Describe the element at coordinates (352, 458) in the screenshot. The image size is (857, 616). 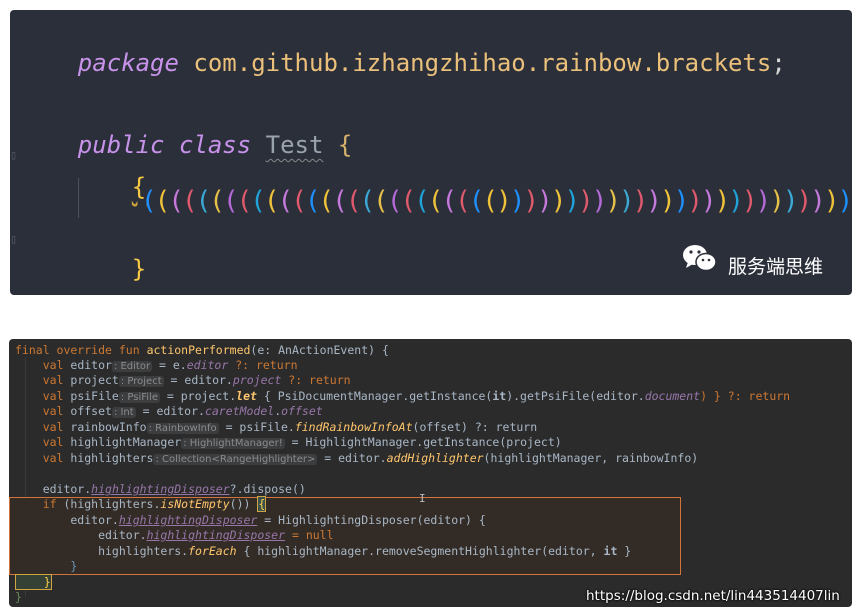
I see `expr: = editor.` at that location.